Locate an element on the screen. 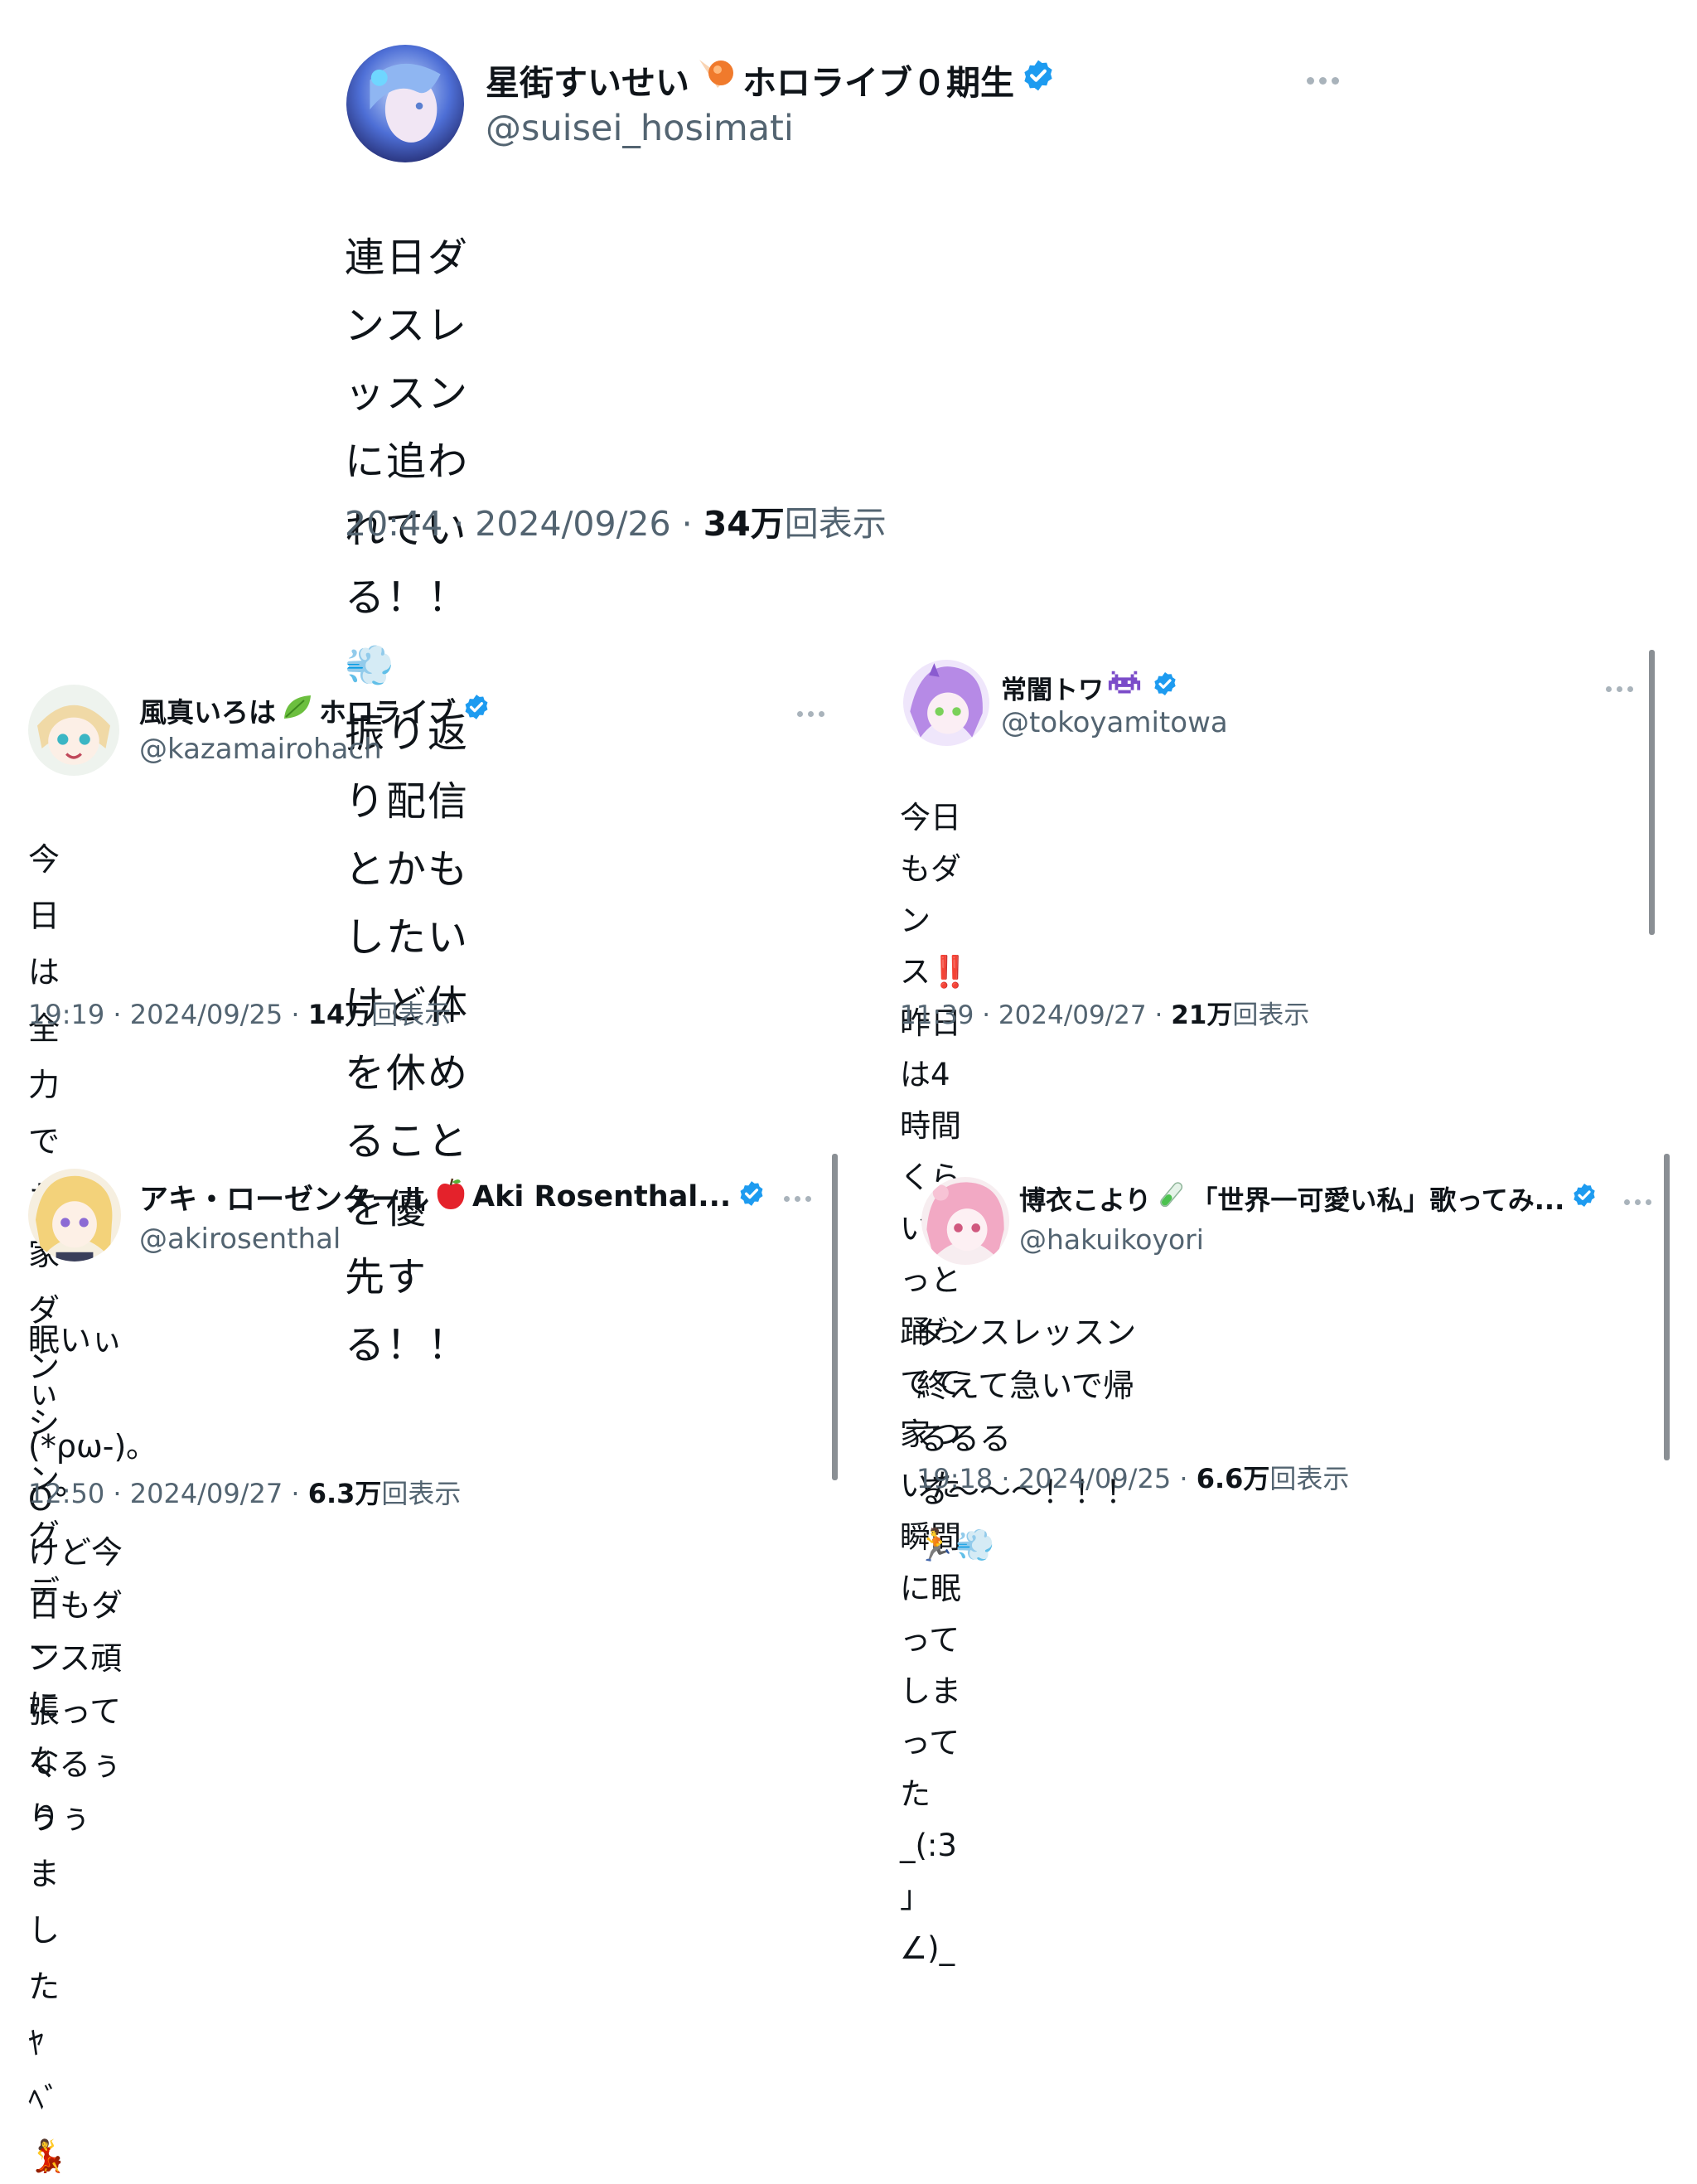 The height and width of the screenshot is (2184, 1697). display-name: 風真いろは is located at coordinates (207, 712).